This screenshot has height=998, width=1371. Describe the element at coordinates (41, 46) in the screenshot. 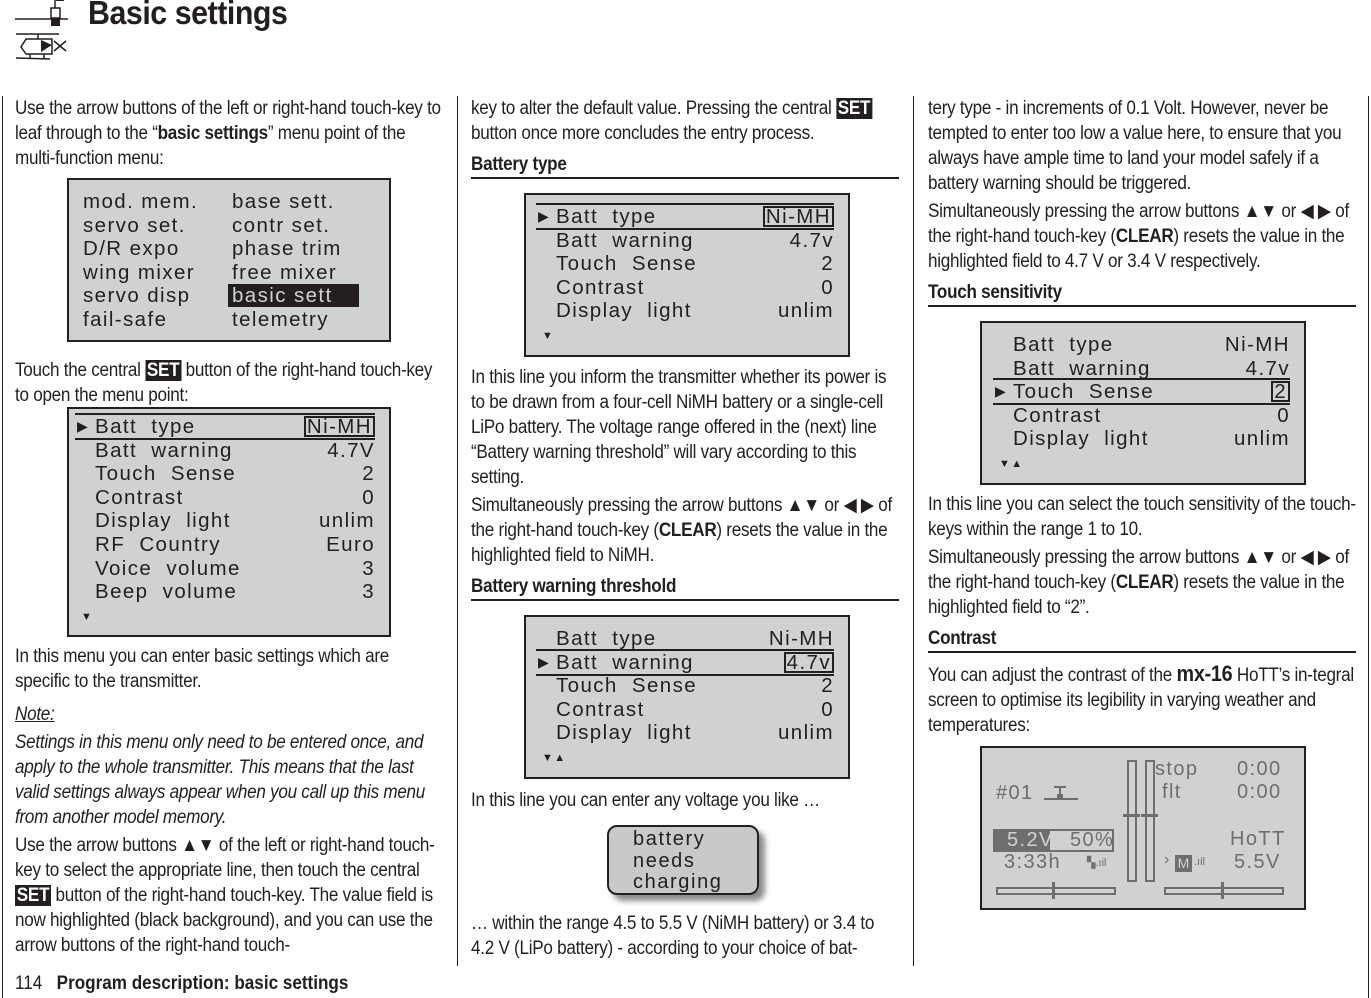

I see `helicopter-icon` at that location.